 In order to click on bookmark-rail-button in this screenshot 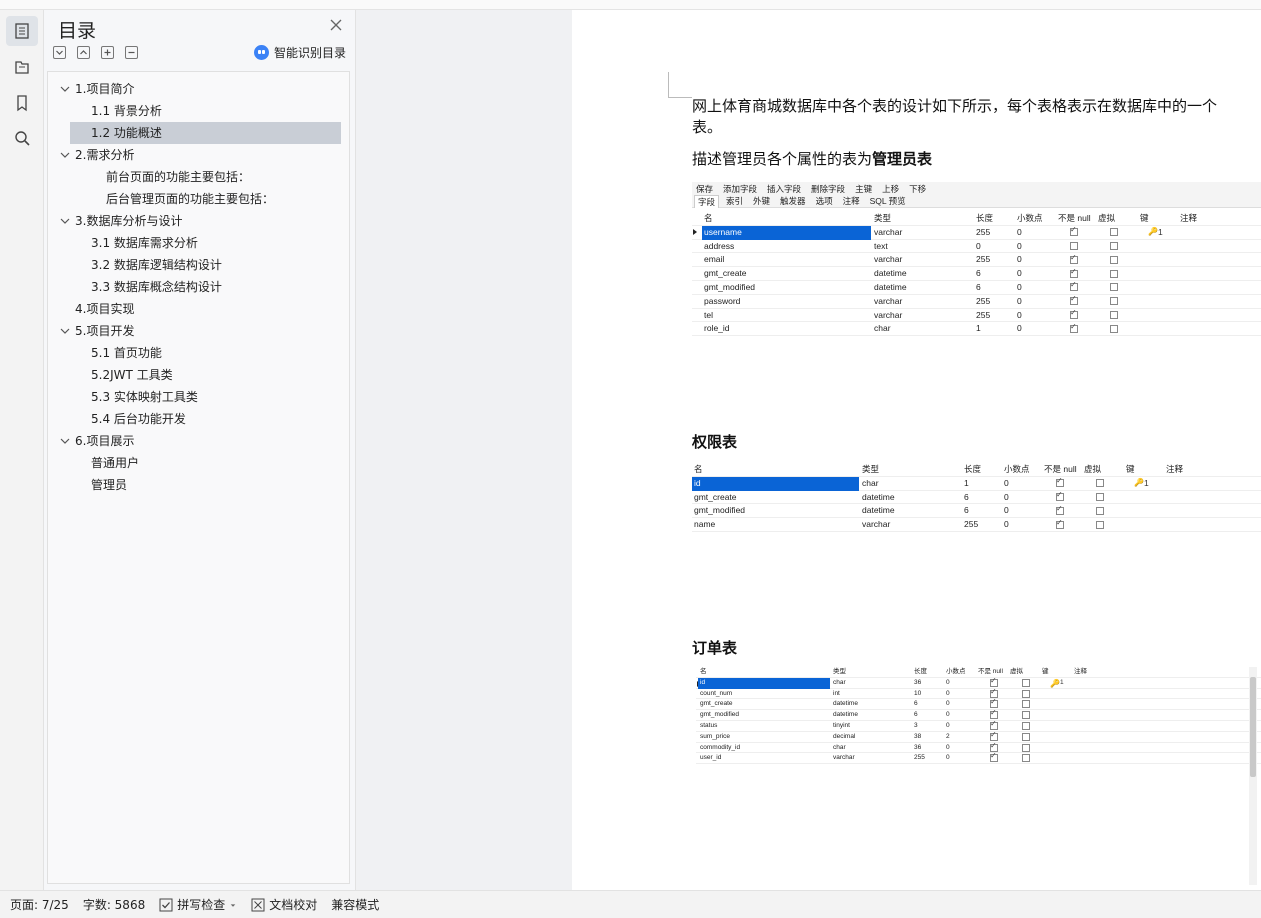, I will do `click(22, 103)`.